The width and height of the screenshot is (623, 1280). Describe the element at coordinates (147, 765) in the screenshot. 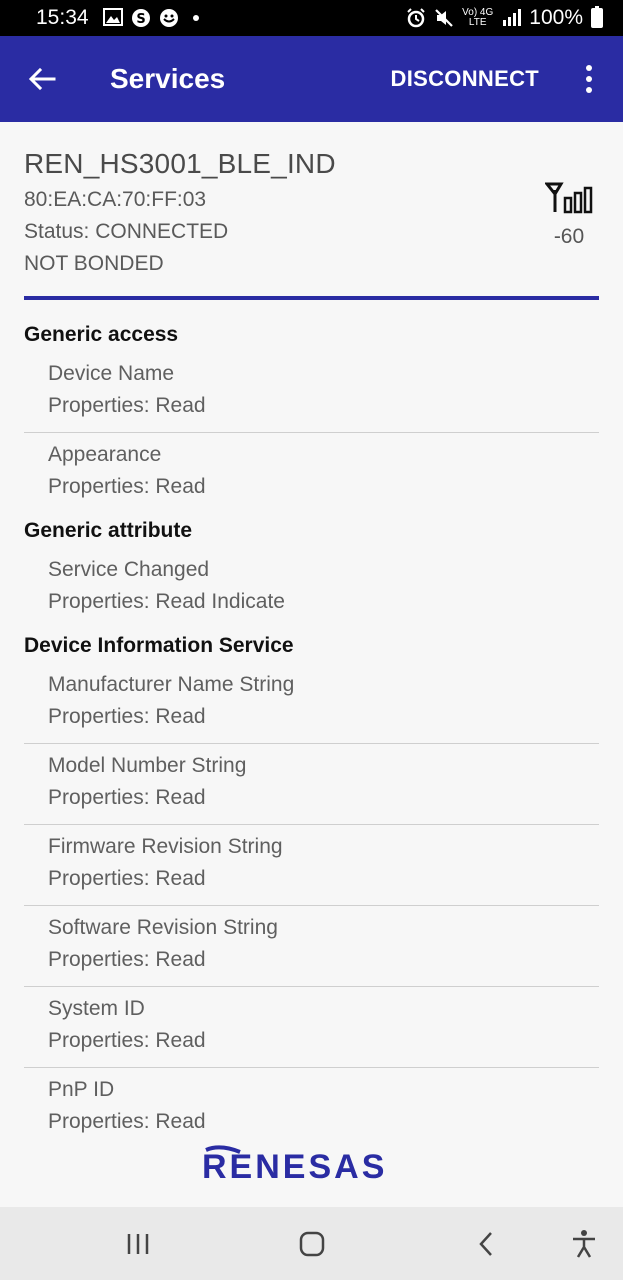

I see `characteristic-name: Model Number String` at that location.